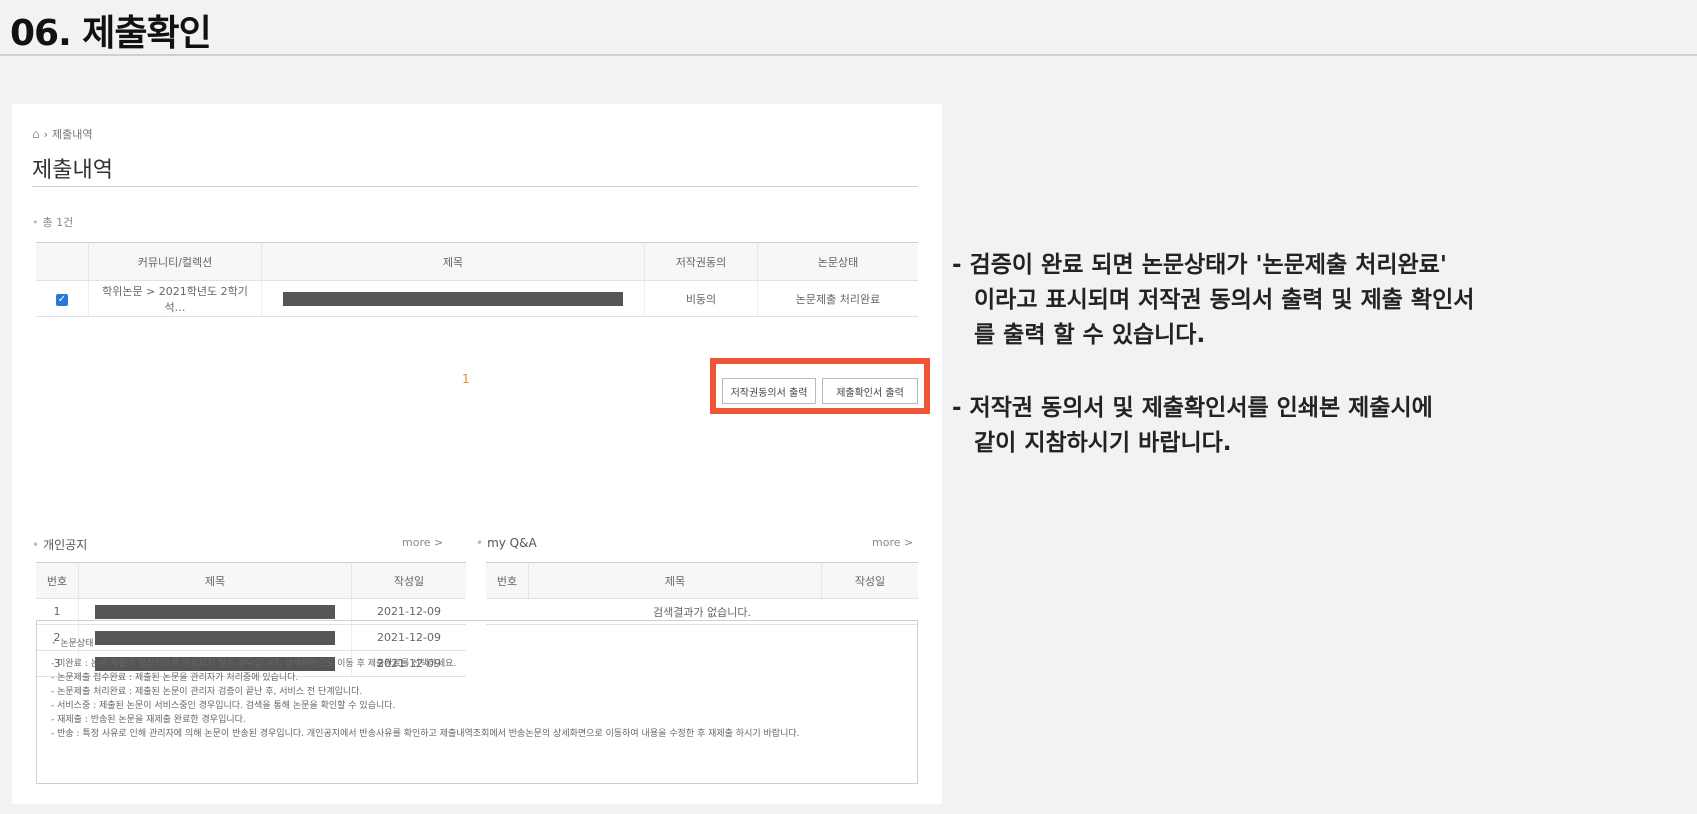 The height and width of the screenshot is (814, 1697). I want to click on notice-heading: • 개인공지, so click(59, 544).